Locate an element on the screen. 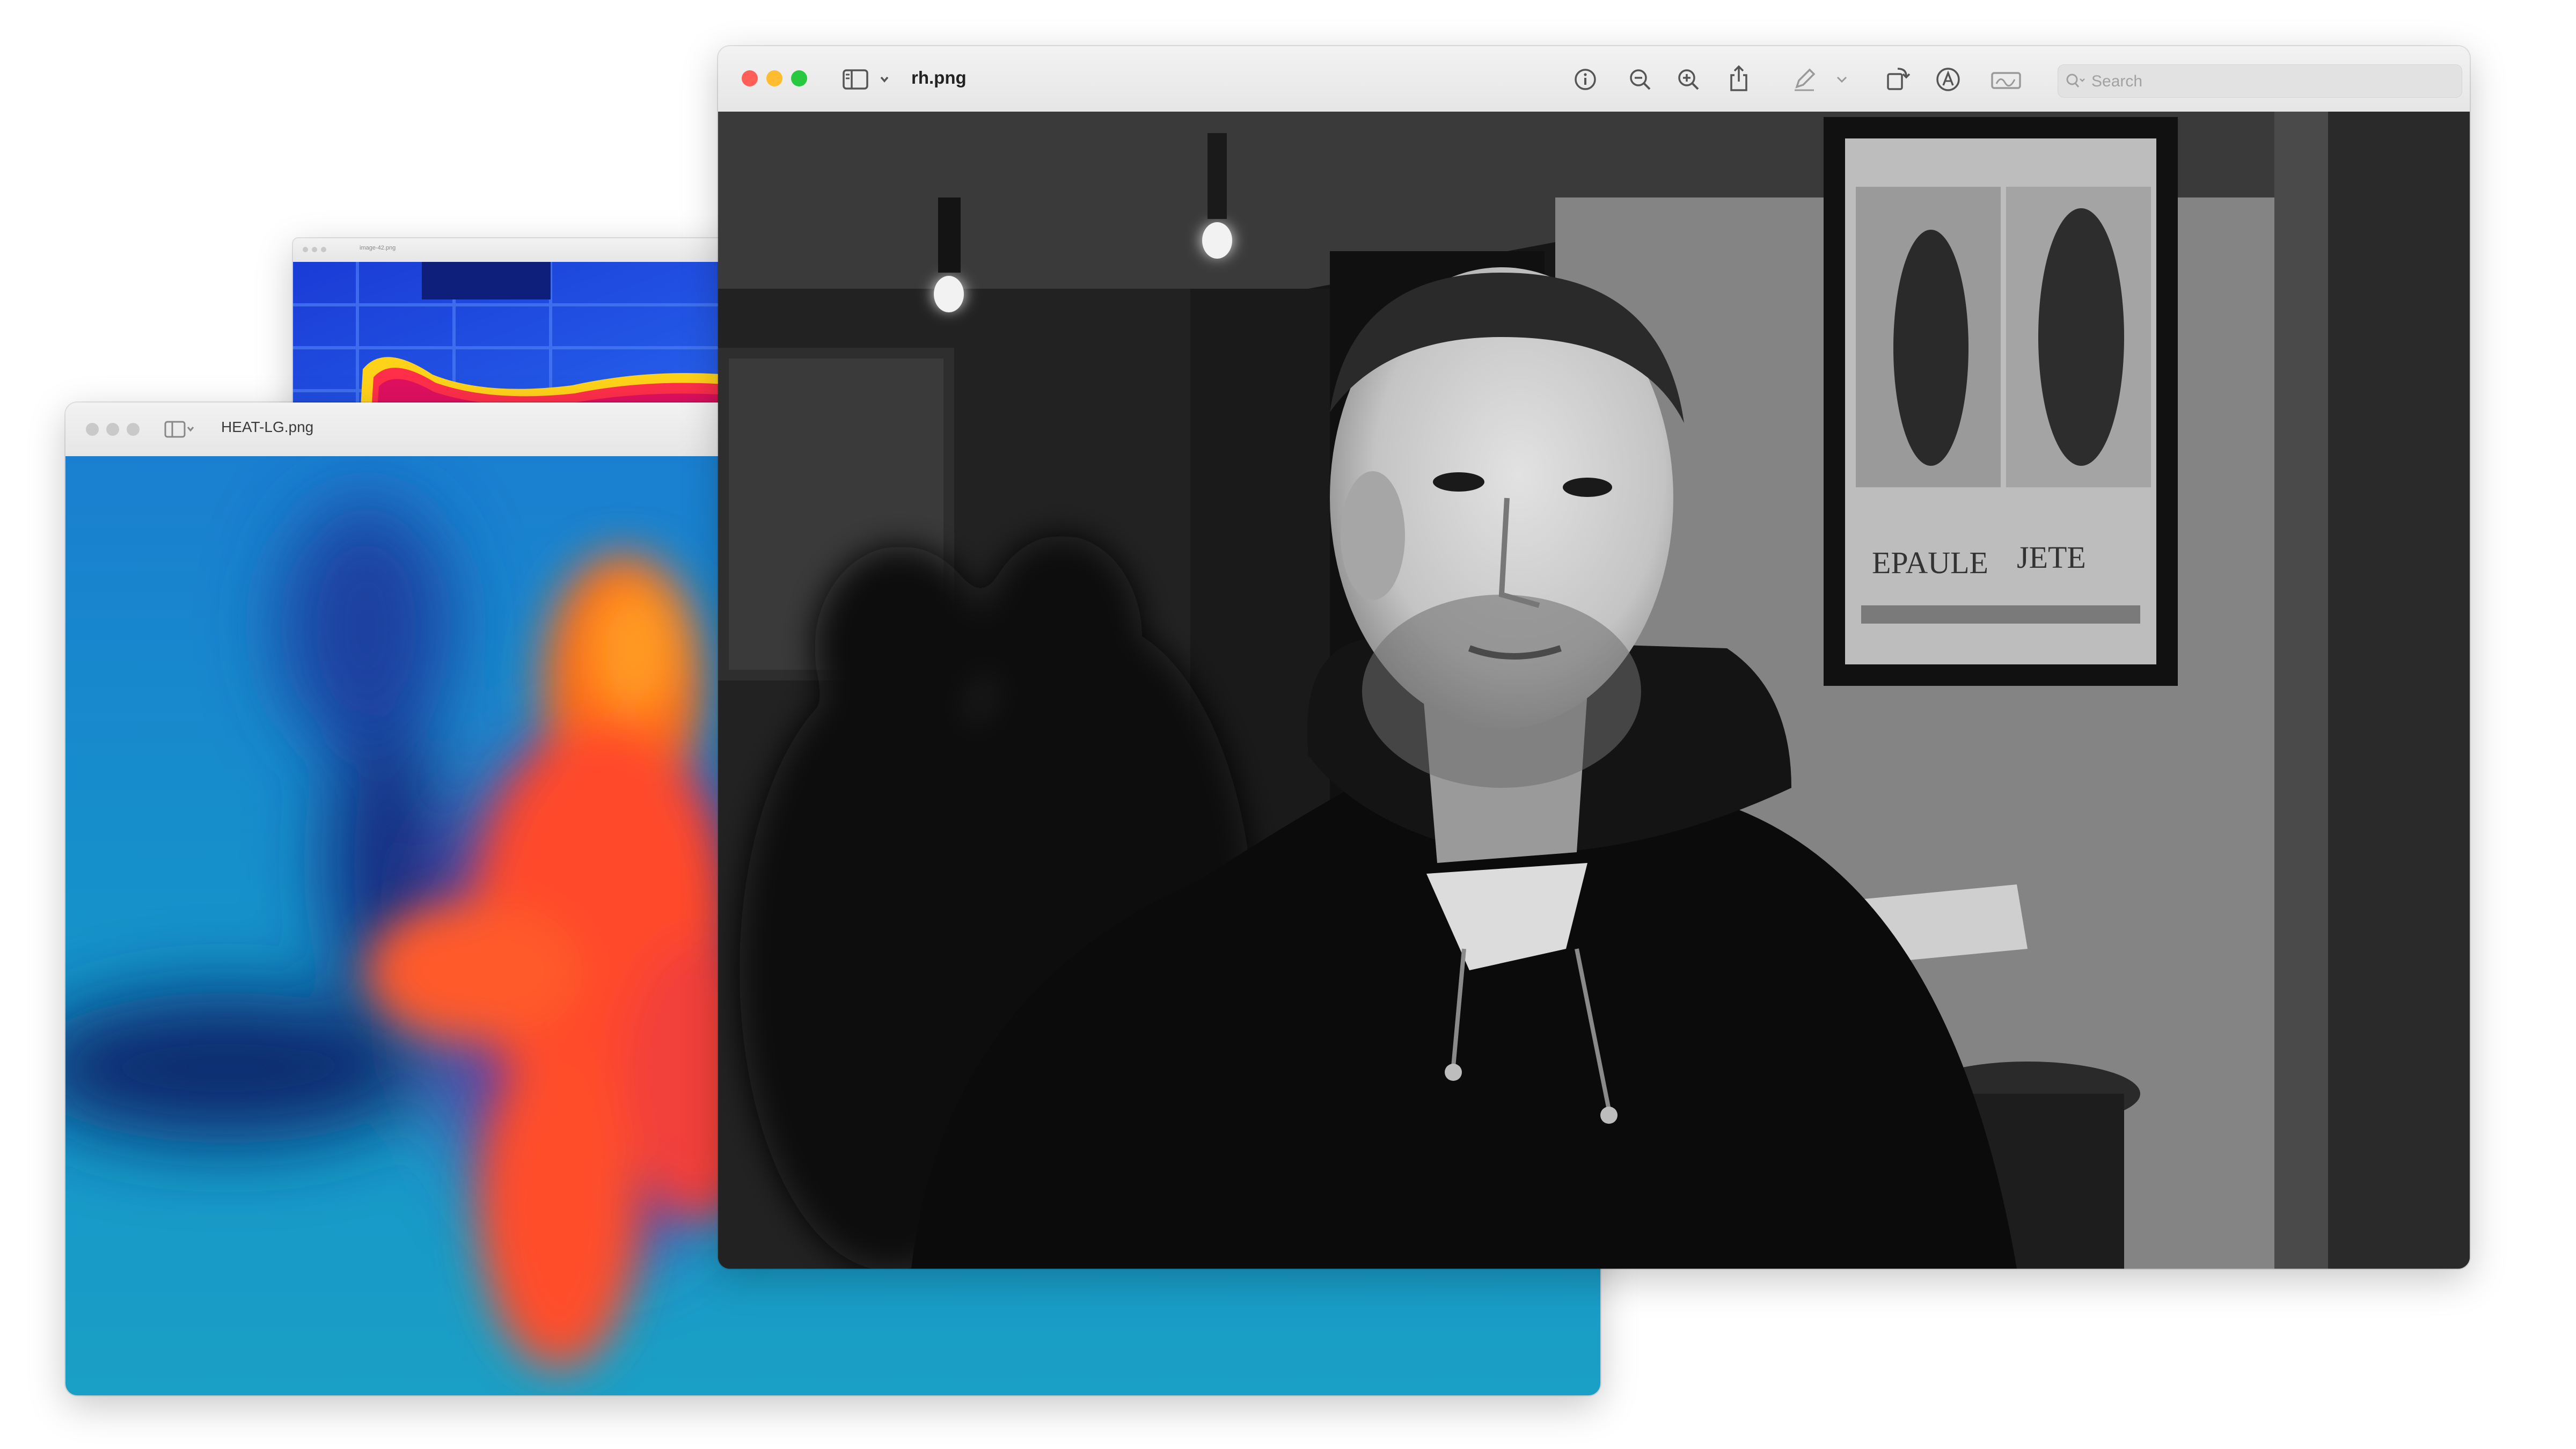 This screenshot has height=1449, width=2576. markup-pen-icon is located at coordinates (1804, 79).